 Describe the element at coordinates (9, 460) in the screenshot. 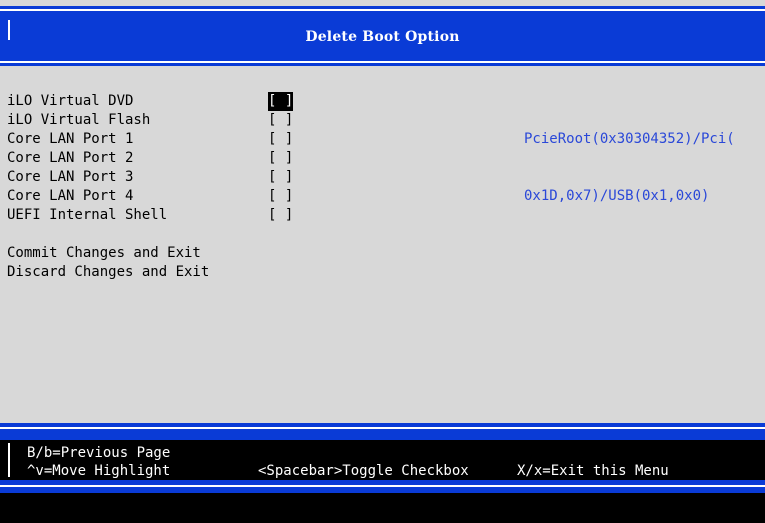

I see `footer-left-bar` at that location.